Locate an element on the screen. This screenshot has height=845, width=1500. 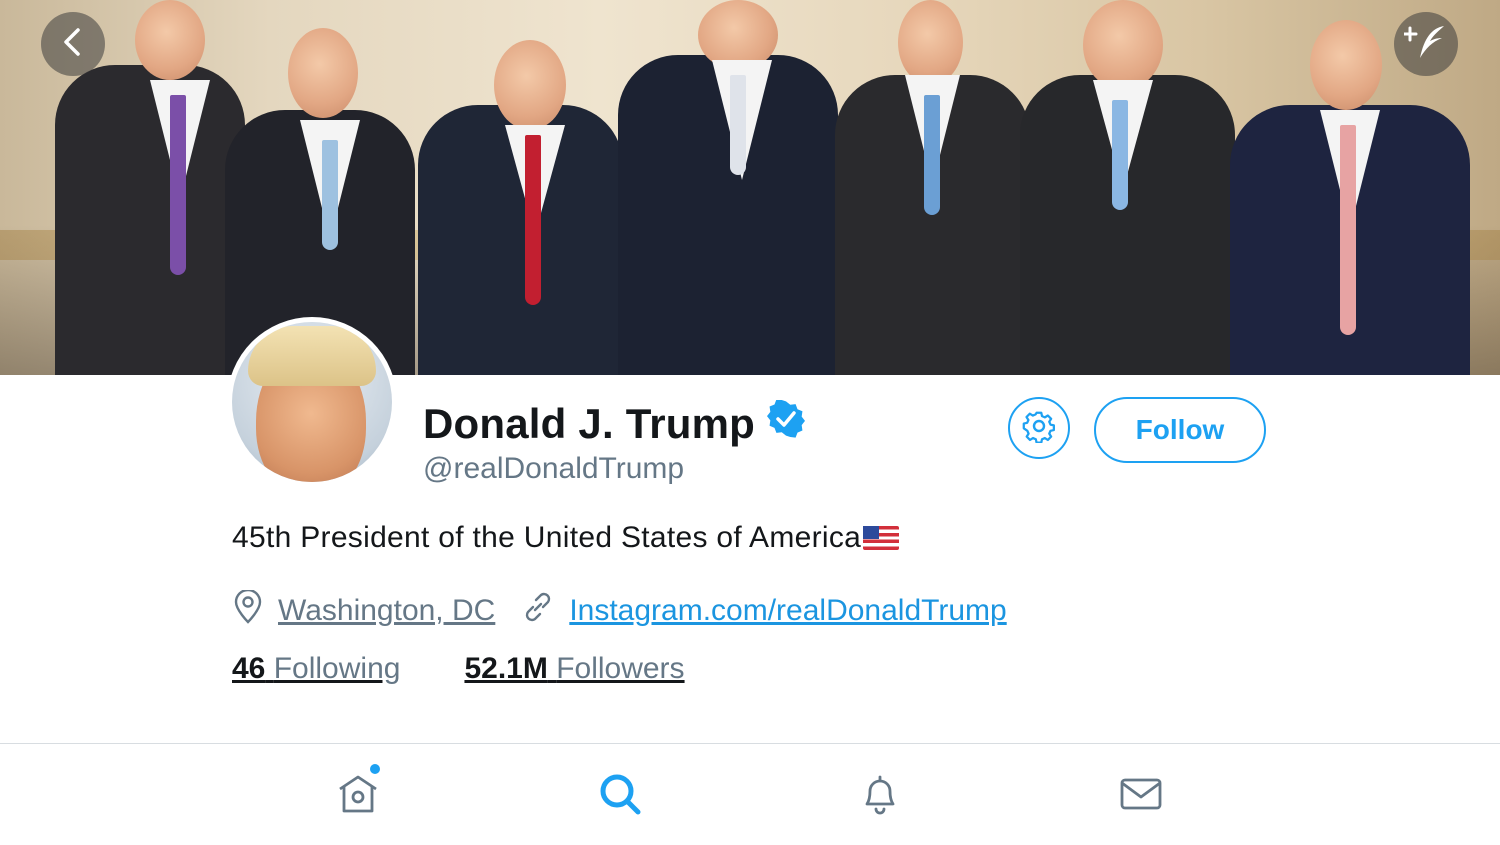
bell-icon is located at coordinates (880, 796).